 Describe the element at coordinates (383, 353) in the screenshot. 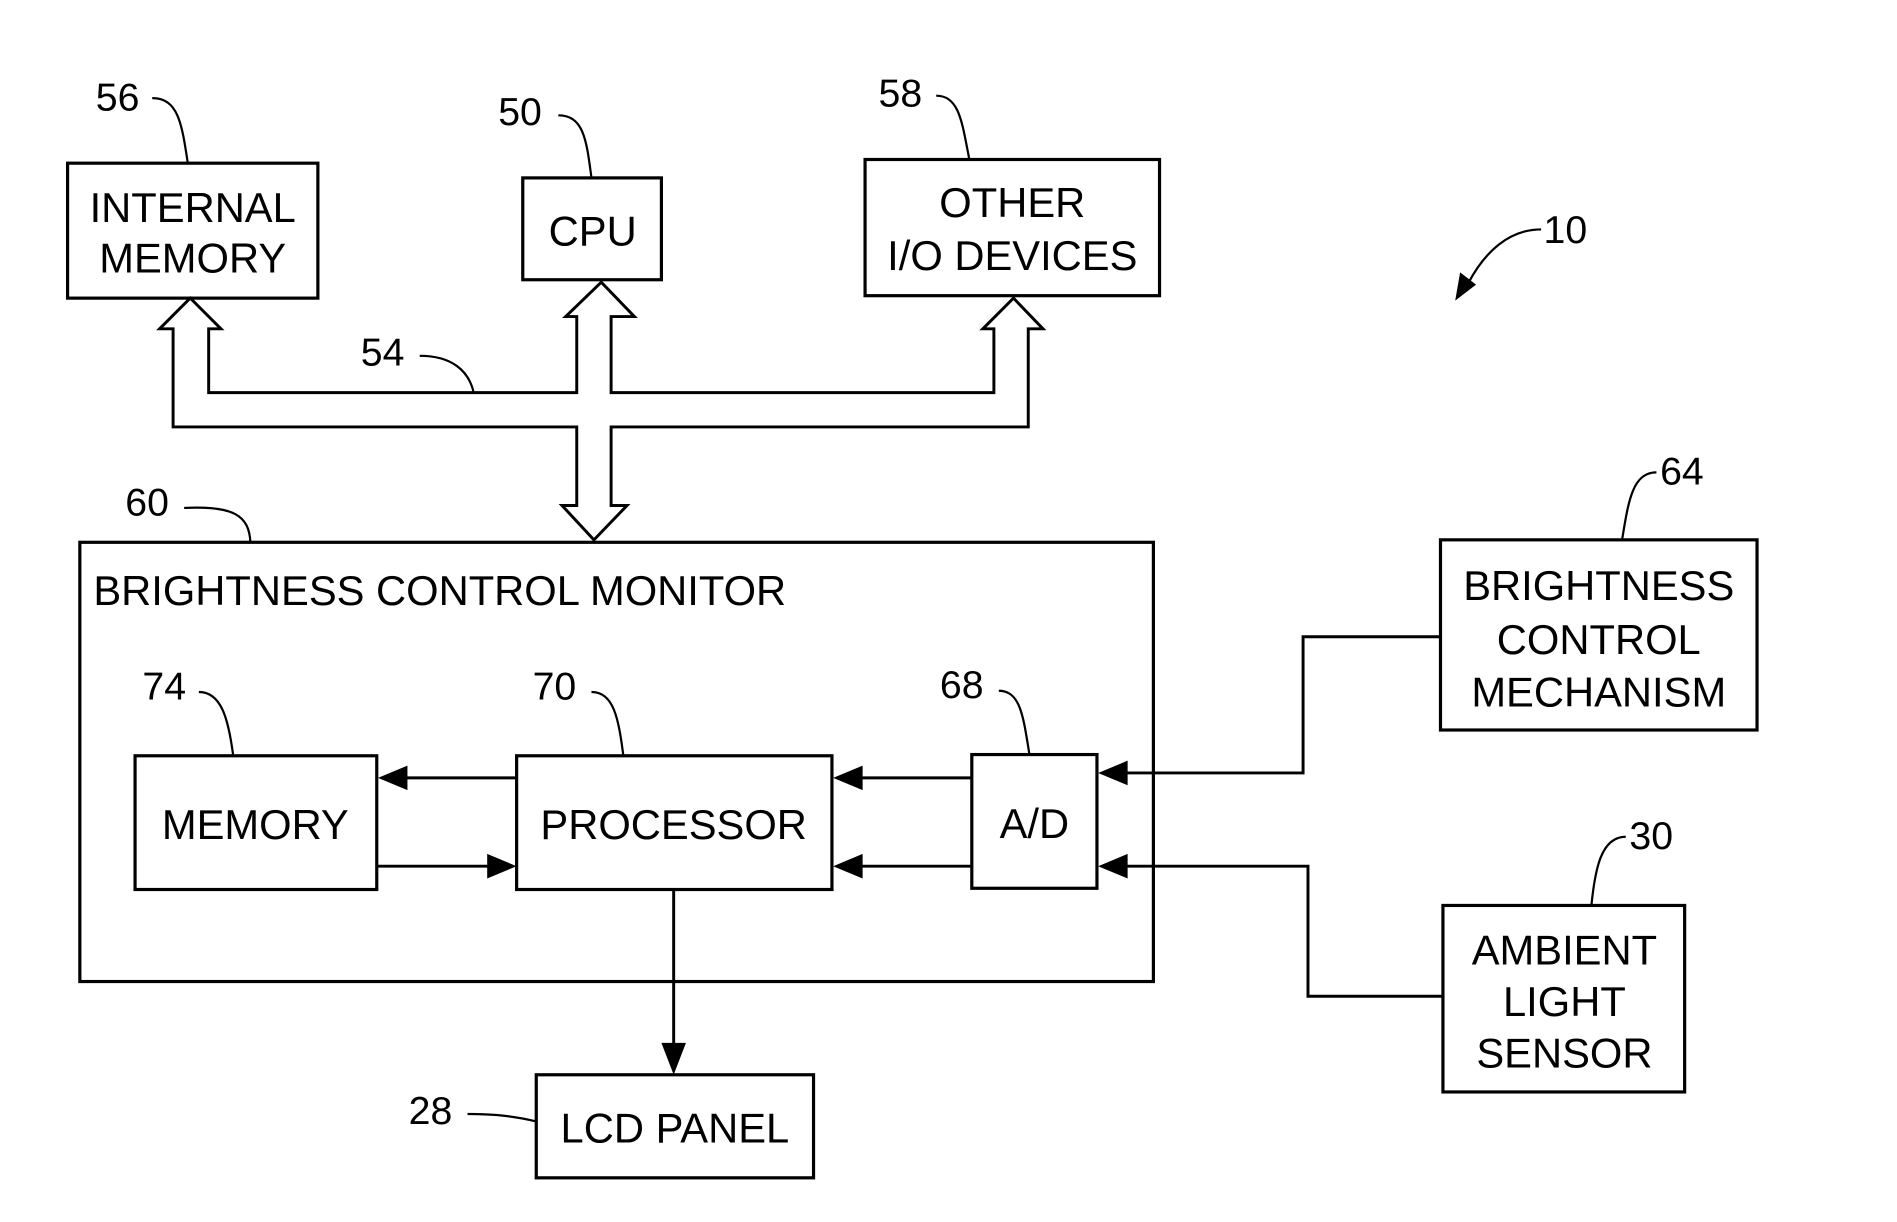

I see `ref-54: 54` at that location.